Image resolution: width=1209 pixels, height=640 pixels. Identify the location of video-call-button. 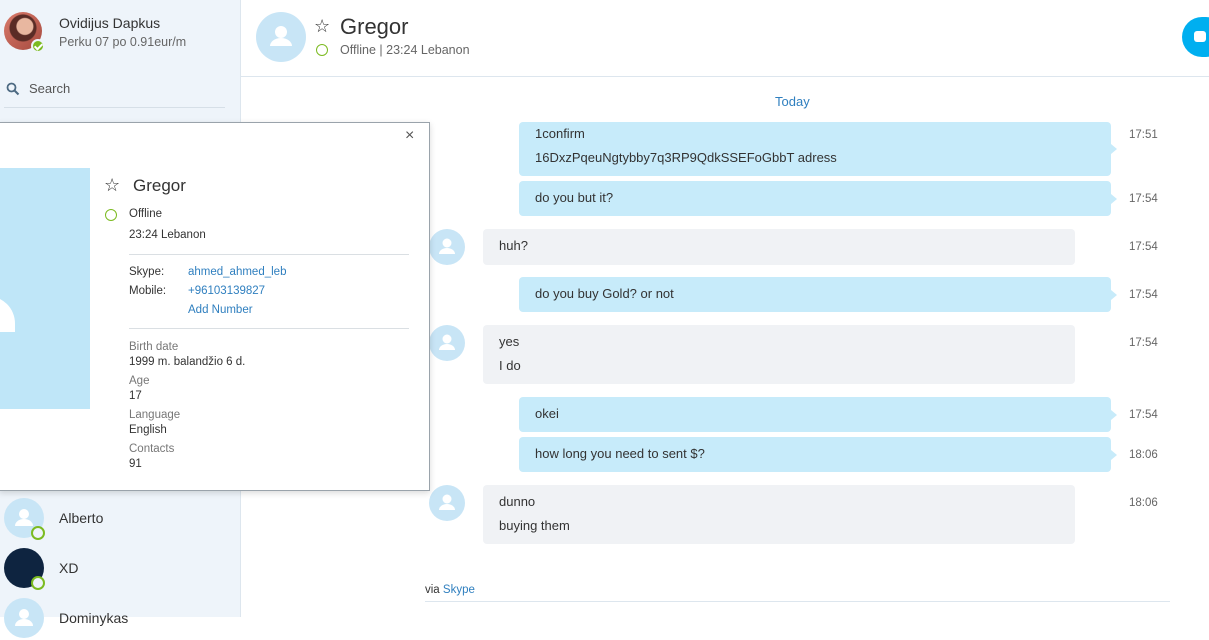
(1195, 37).